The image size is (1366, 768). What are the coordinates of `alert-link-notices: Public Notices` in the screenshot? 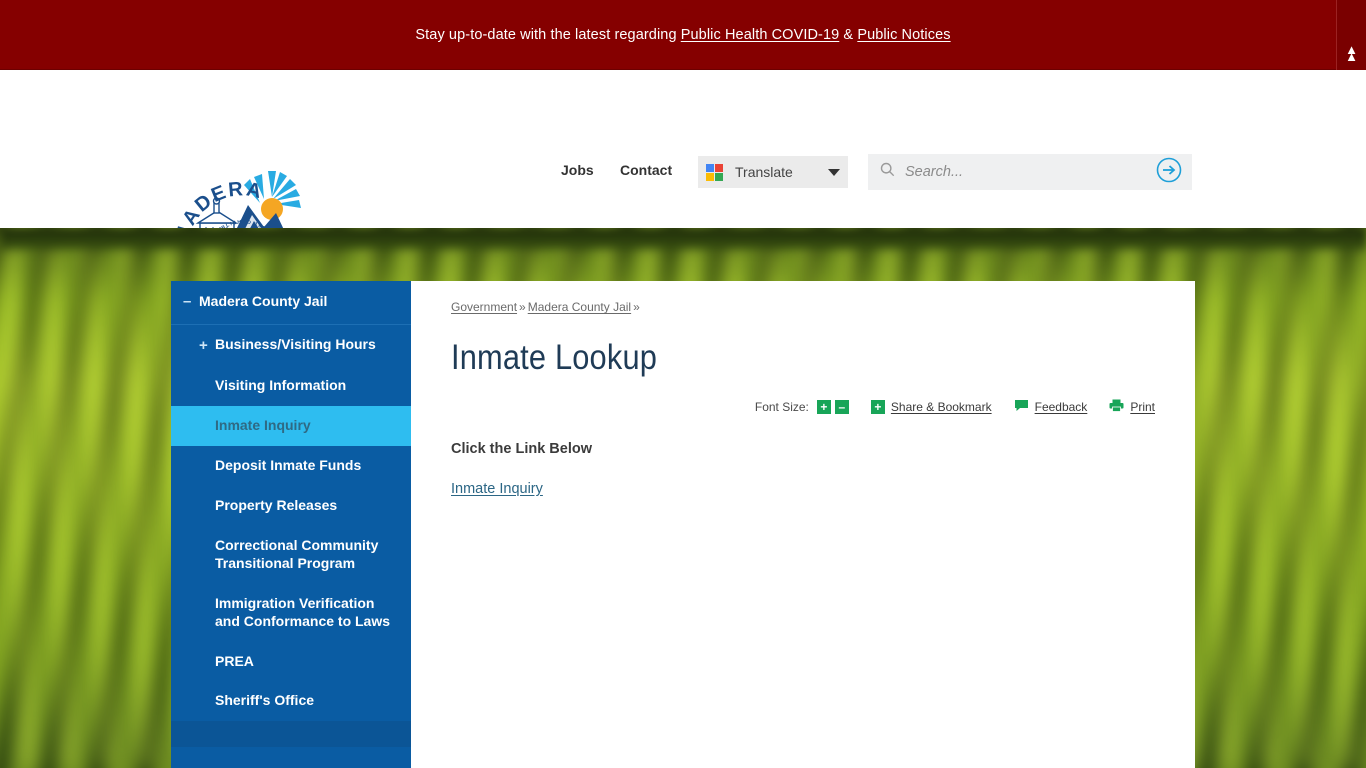 It's located at (903, 35).